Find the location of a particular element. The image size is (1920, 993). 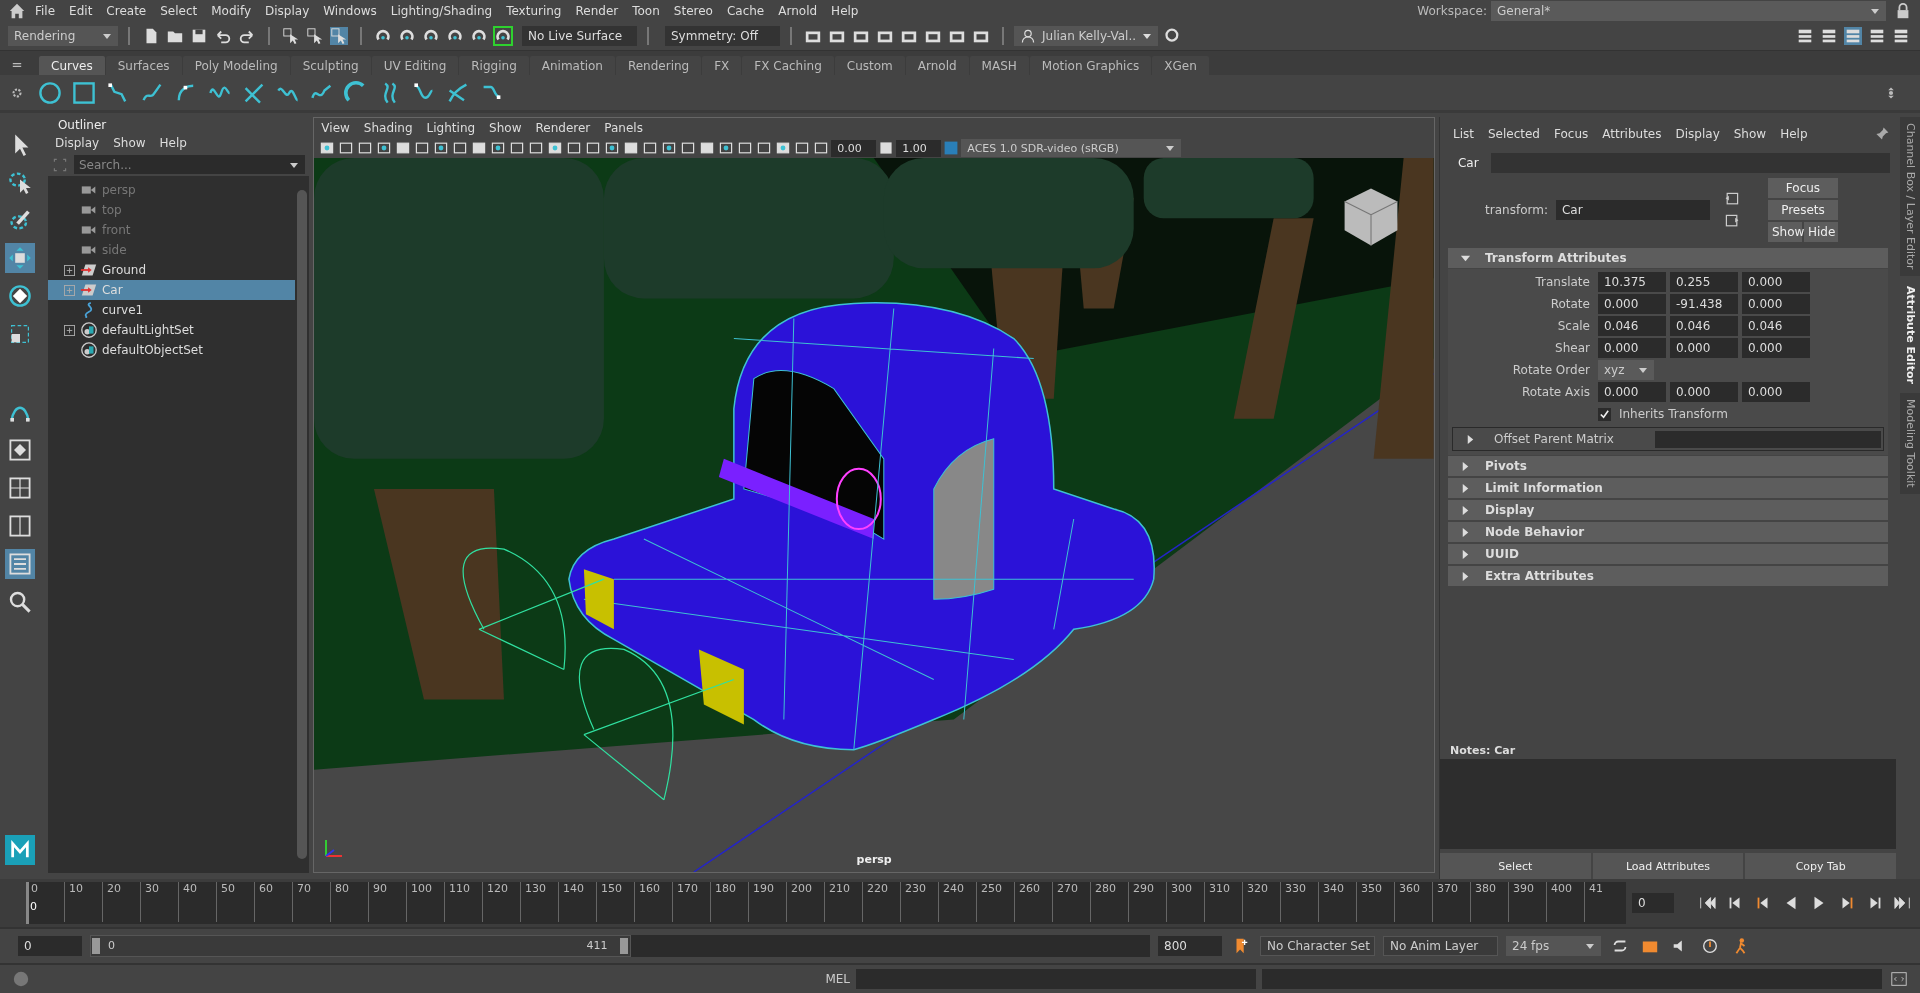

go-to-start-icon is located at coordinates (1707, 903).